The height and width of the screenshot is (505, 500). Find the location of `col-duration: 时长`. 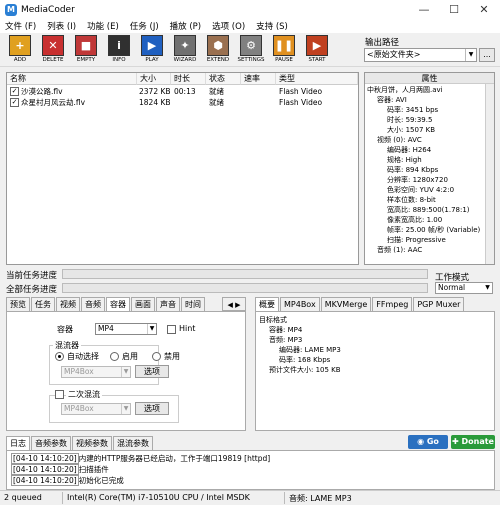

col-duration: 时长 is located at coordinates (188, 79).